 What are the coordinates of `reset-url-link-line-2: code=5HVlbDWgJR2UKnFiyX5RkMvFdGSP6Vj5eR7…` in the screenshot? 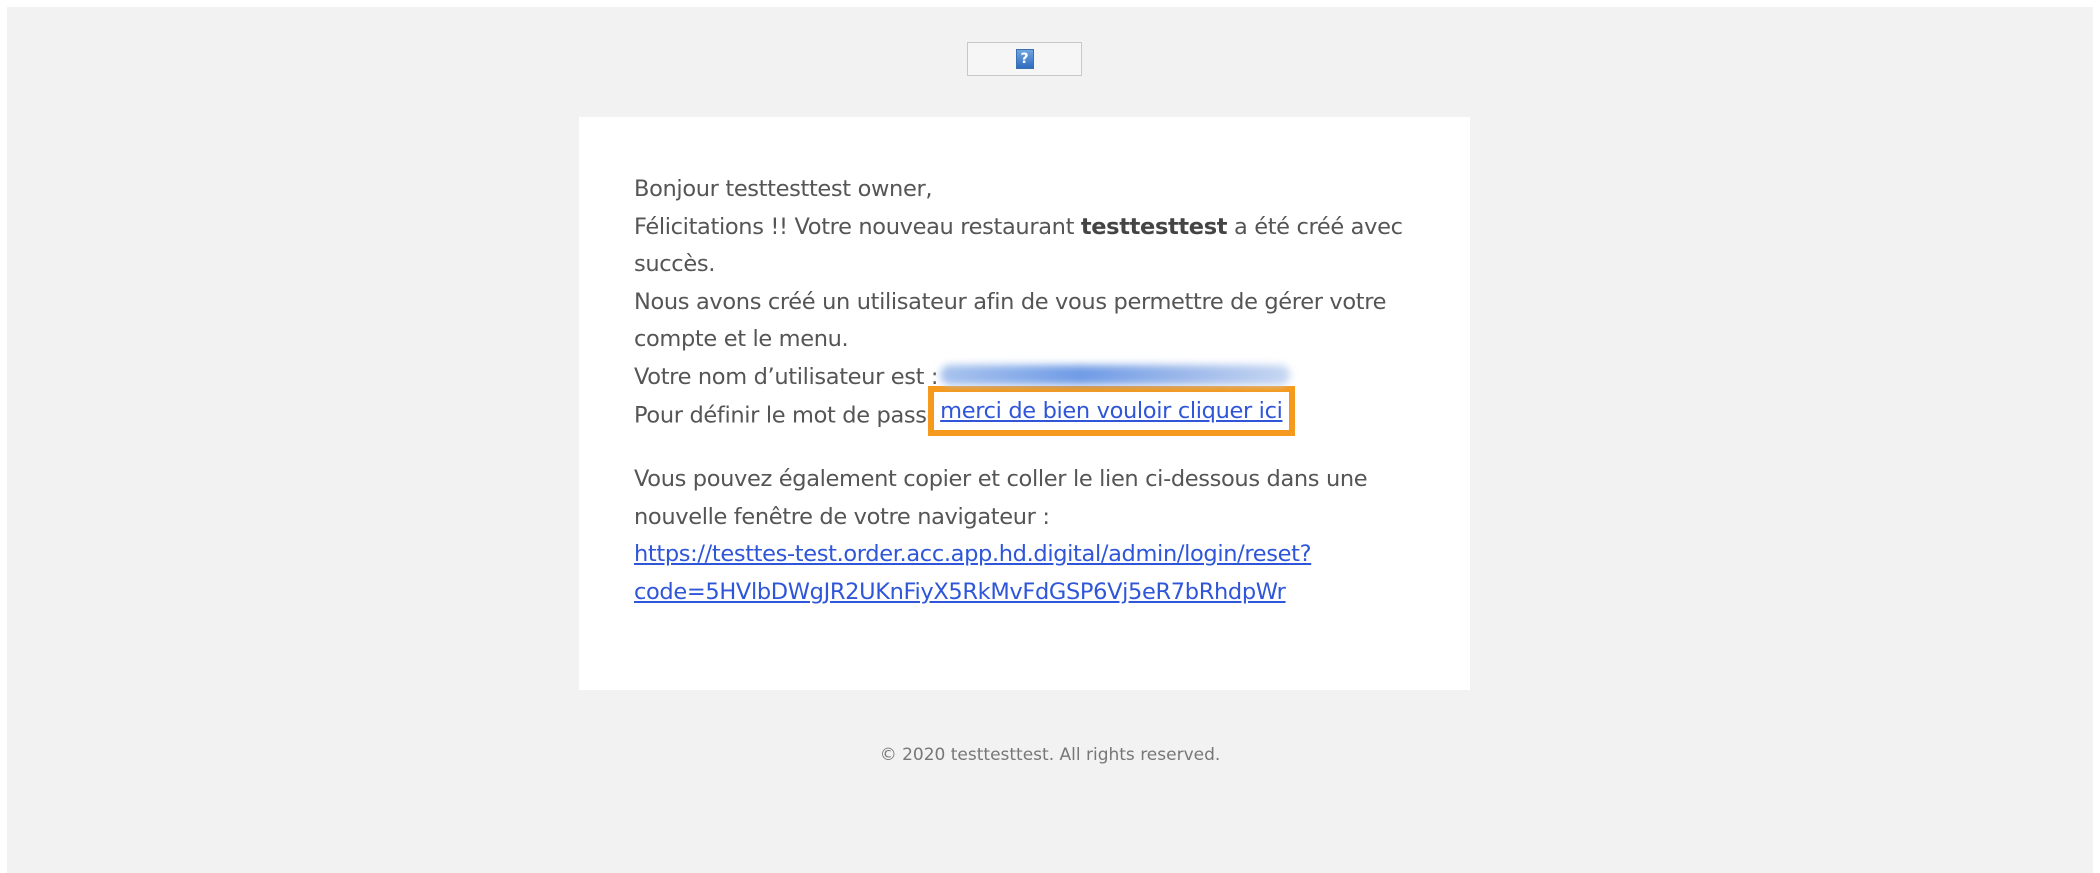 It's located at (1029, 593).